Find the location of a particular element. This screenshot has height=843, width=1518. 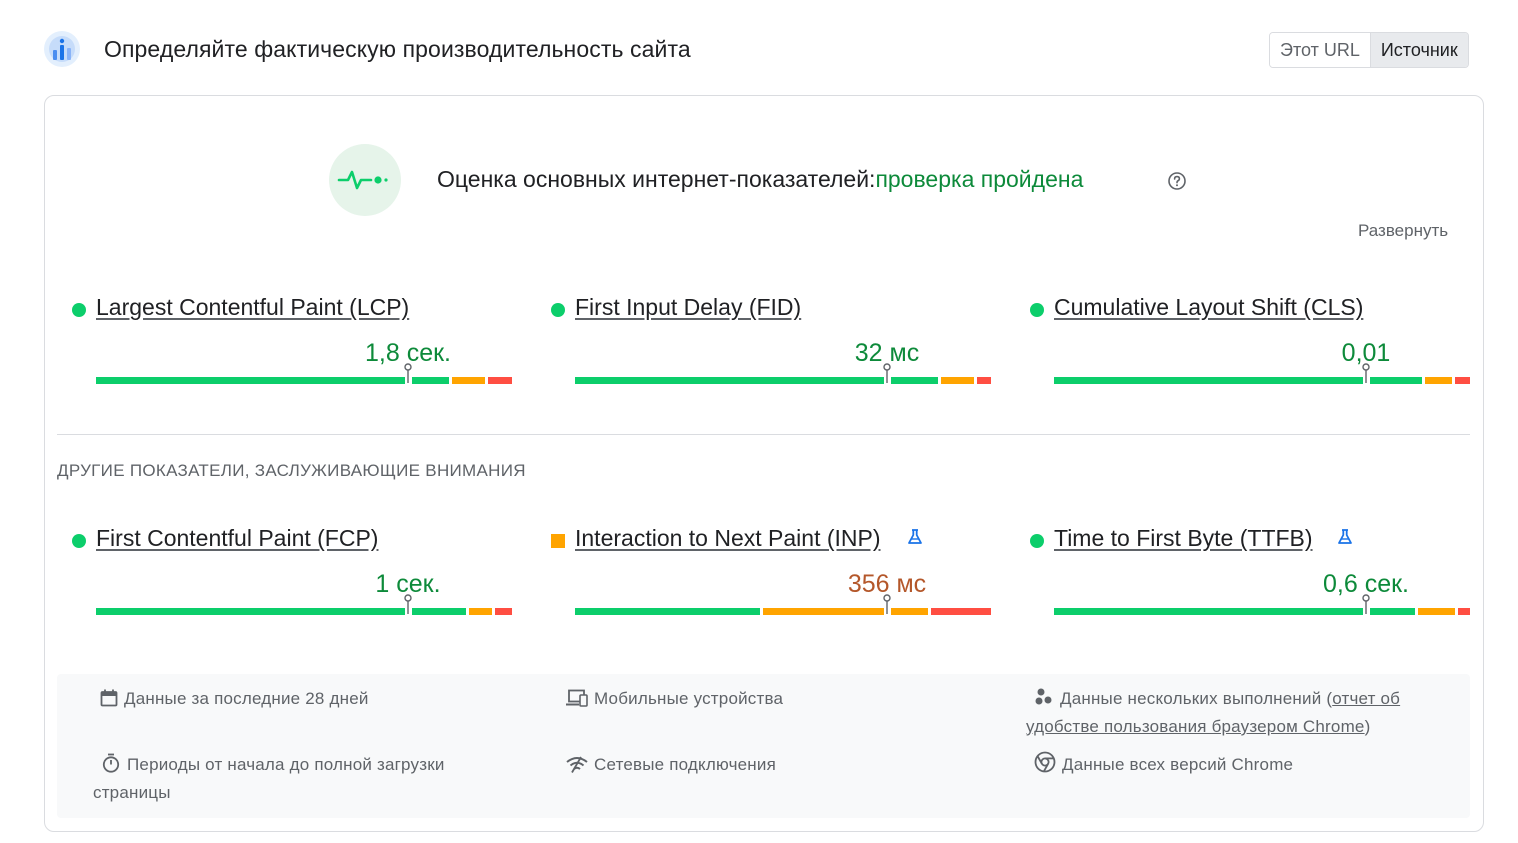

scope-toggle: Этот URL Источник is located at coordinates (1369, 50).